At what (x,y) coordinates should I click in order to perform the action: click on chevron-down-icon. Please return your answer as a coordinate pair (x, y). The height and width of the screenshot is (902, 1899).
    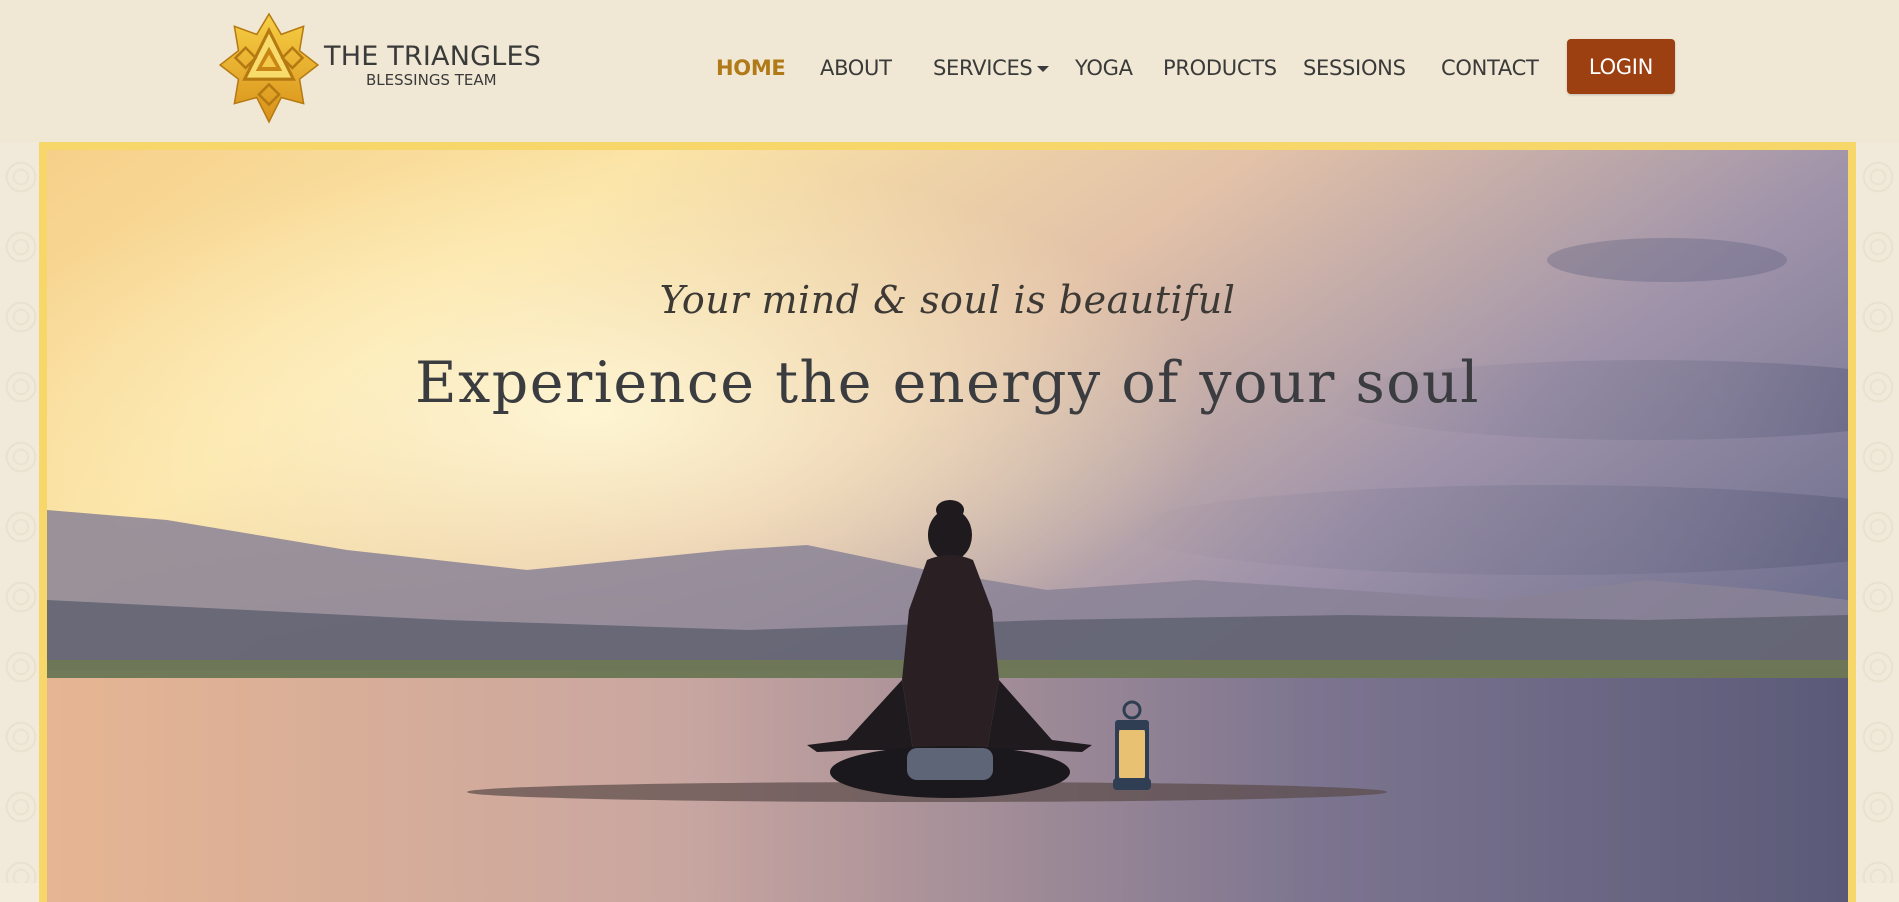
    Looking at the image, I should click on (1043, 69).